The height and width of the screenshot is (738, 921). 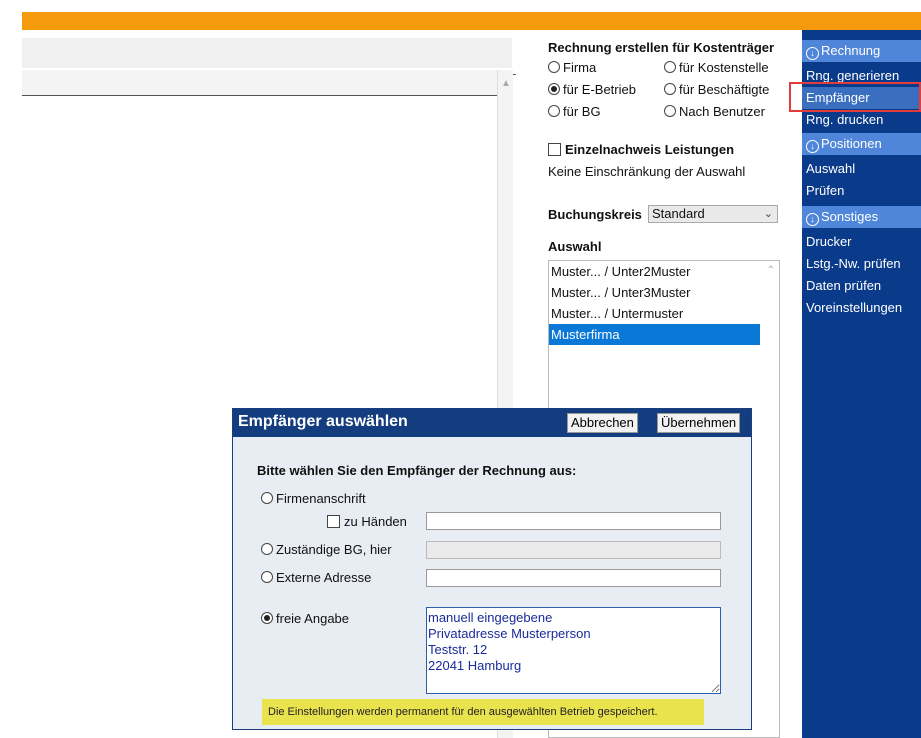 What do you see at coordinates (316, 577) in the screenshot?
I see `radio-external-address: Externe Adresse` at bounding box center [316, 577].